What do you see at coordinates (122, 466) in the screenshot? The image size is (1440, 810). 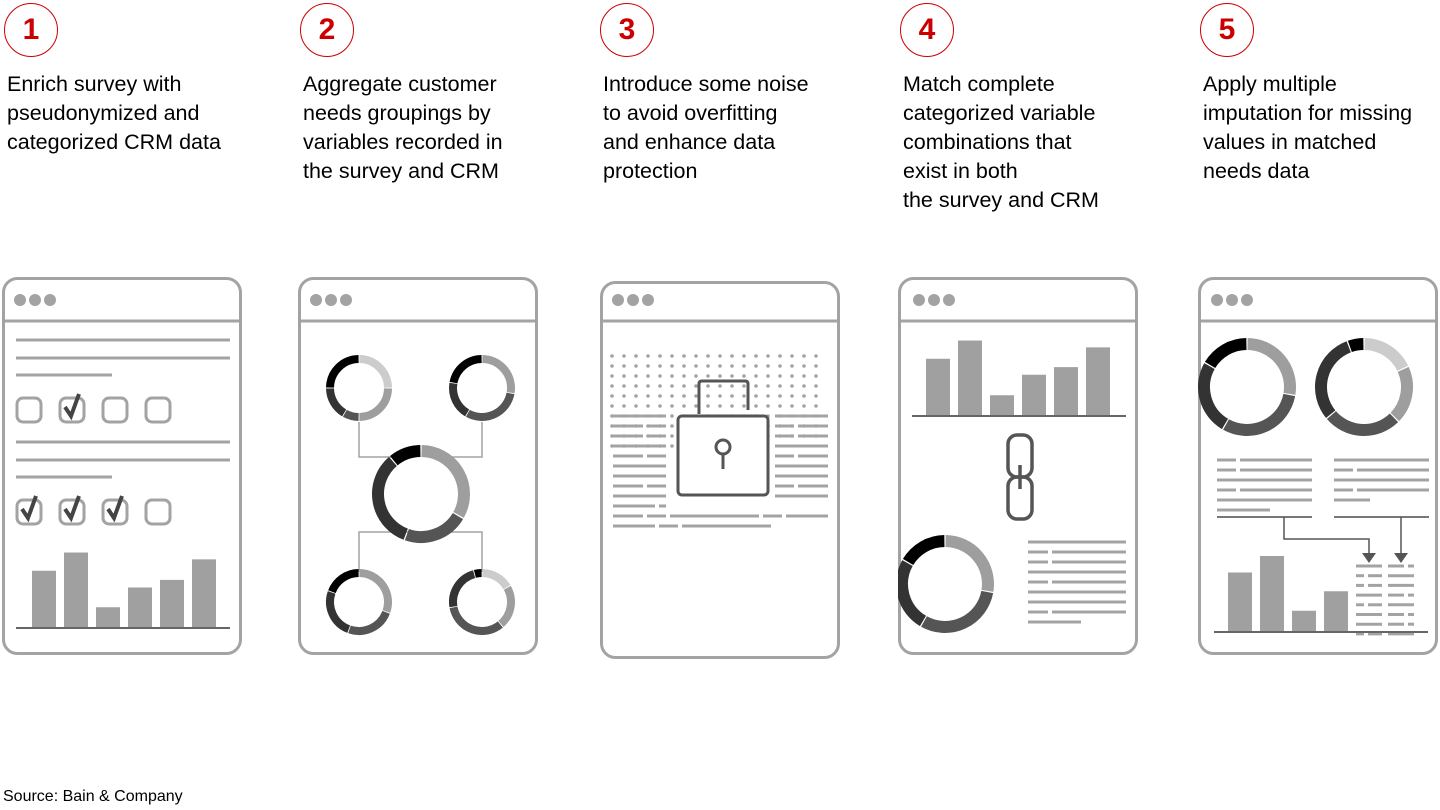 I see `survey-window-illustration` at bounding box center [122, 466].